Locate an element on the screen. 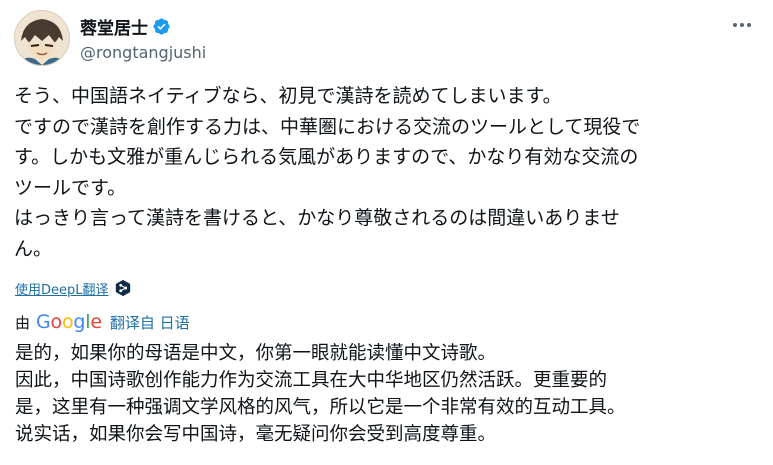 This screenshot has height=465, width=773. deepl-translate-row: 使用DeepL翻译 is located at coordinates (73, 288).